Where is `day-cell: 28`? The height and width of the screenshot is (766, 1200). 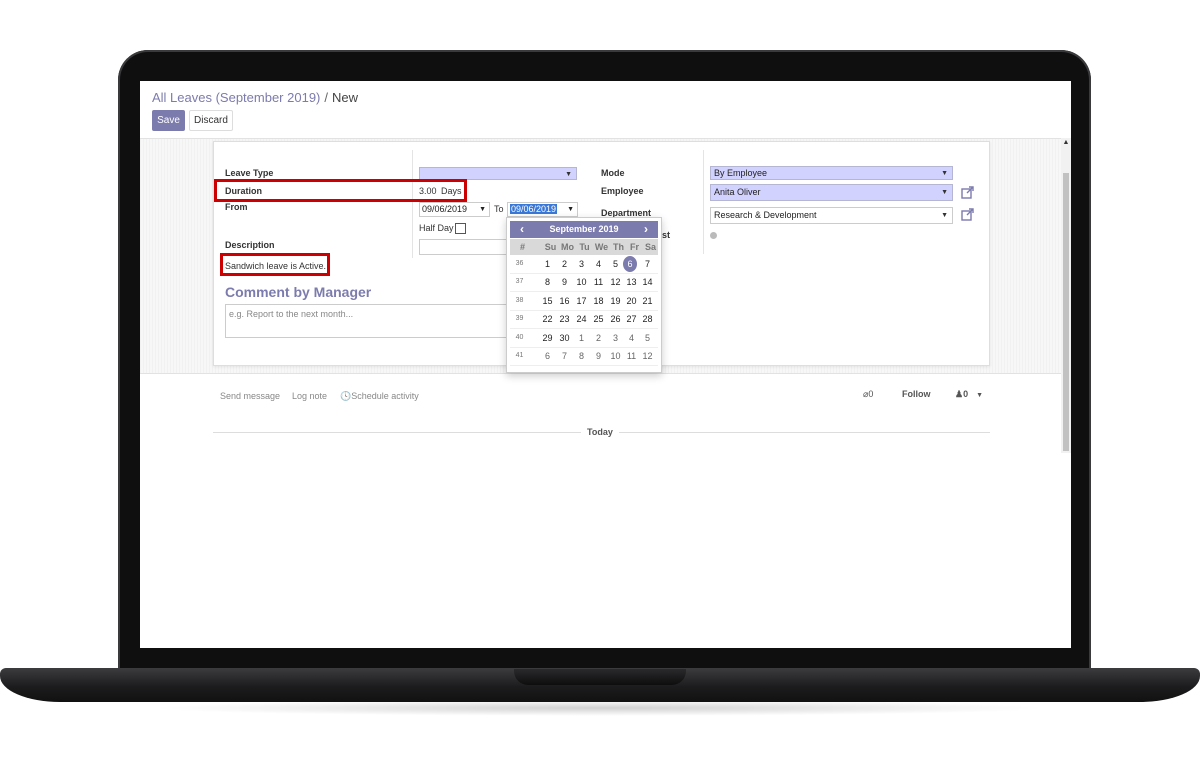 day-cell: 28 is located at coordinates (647, 319).